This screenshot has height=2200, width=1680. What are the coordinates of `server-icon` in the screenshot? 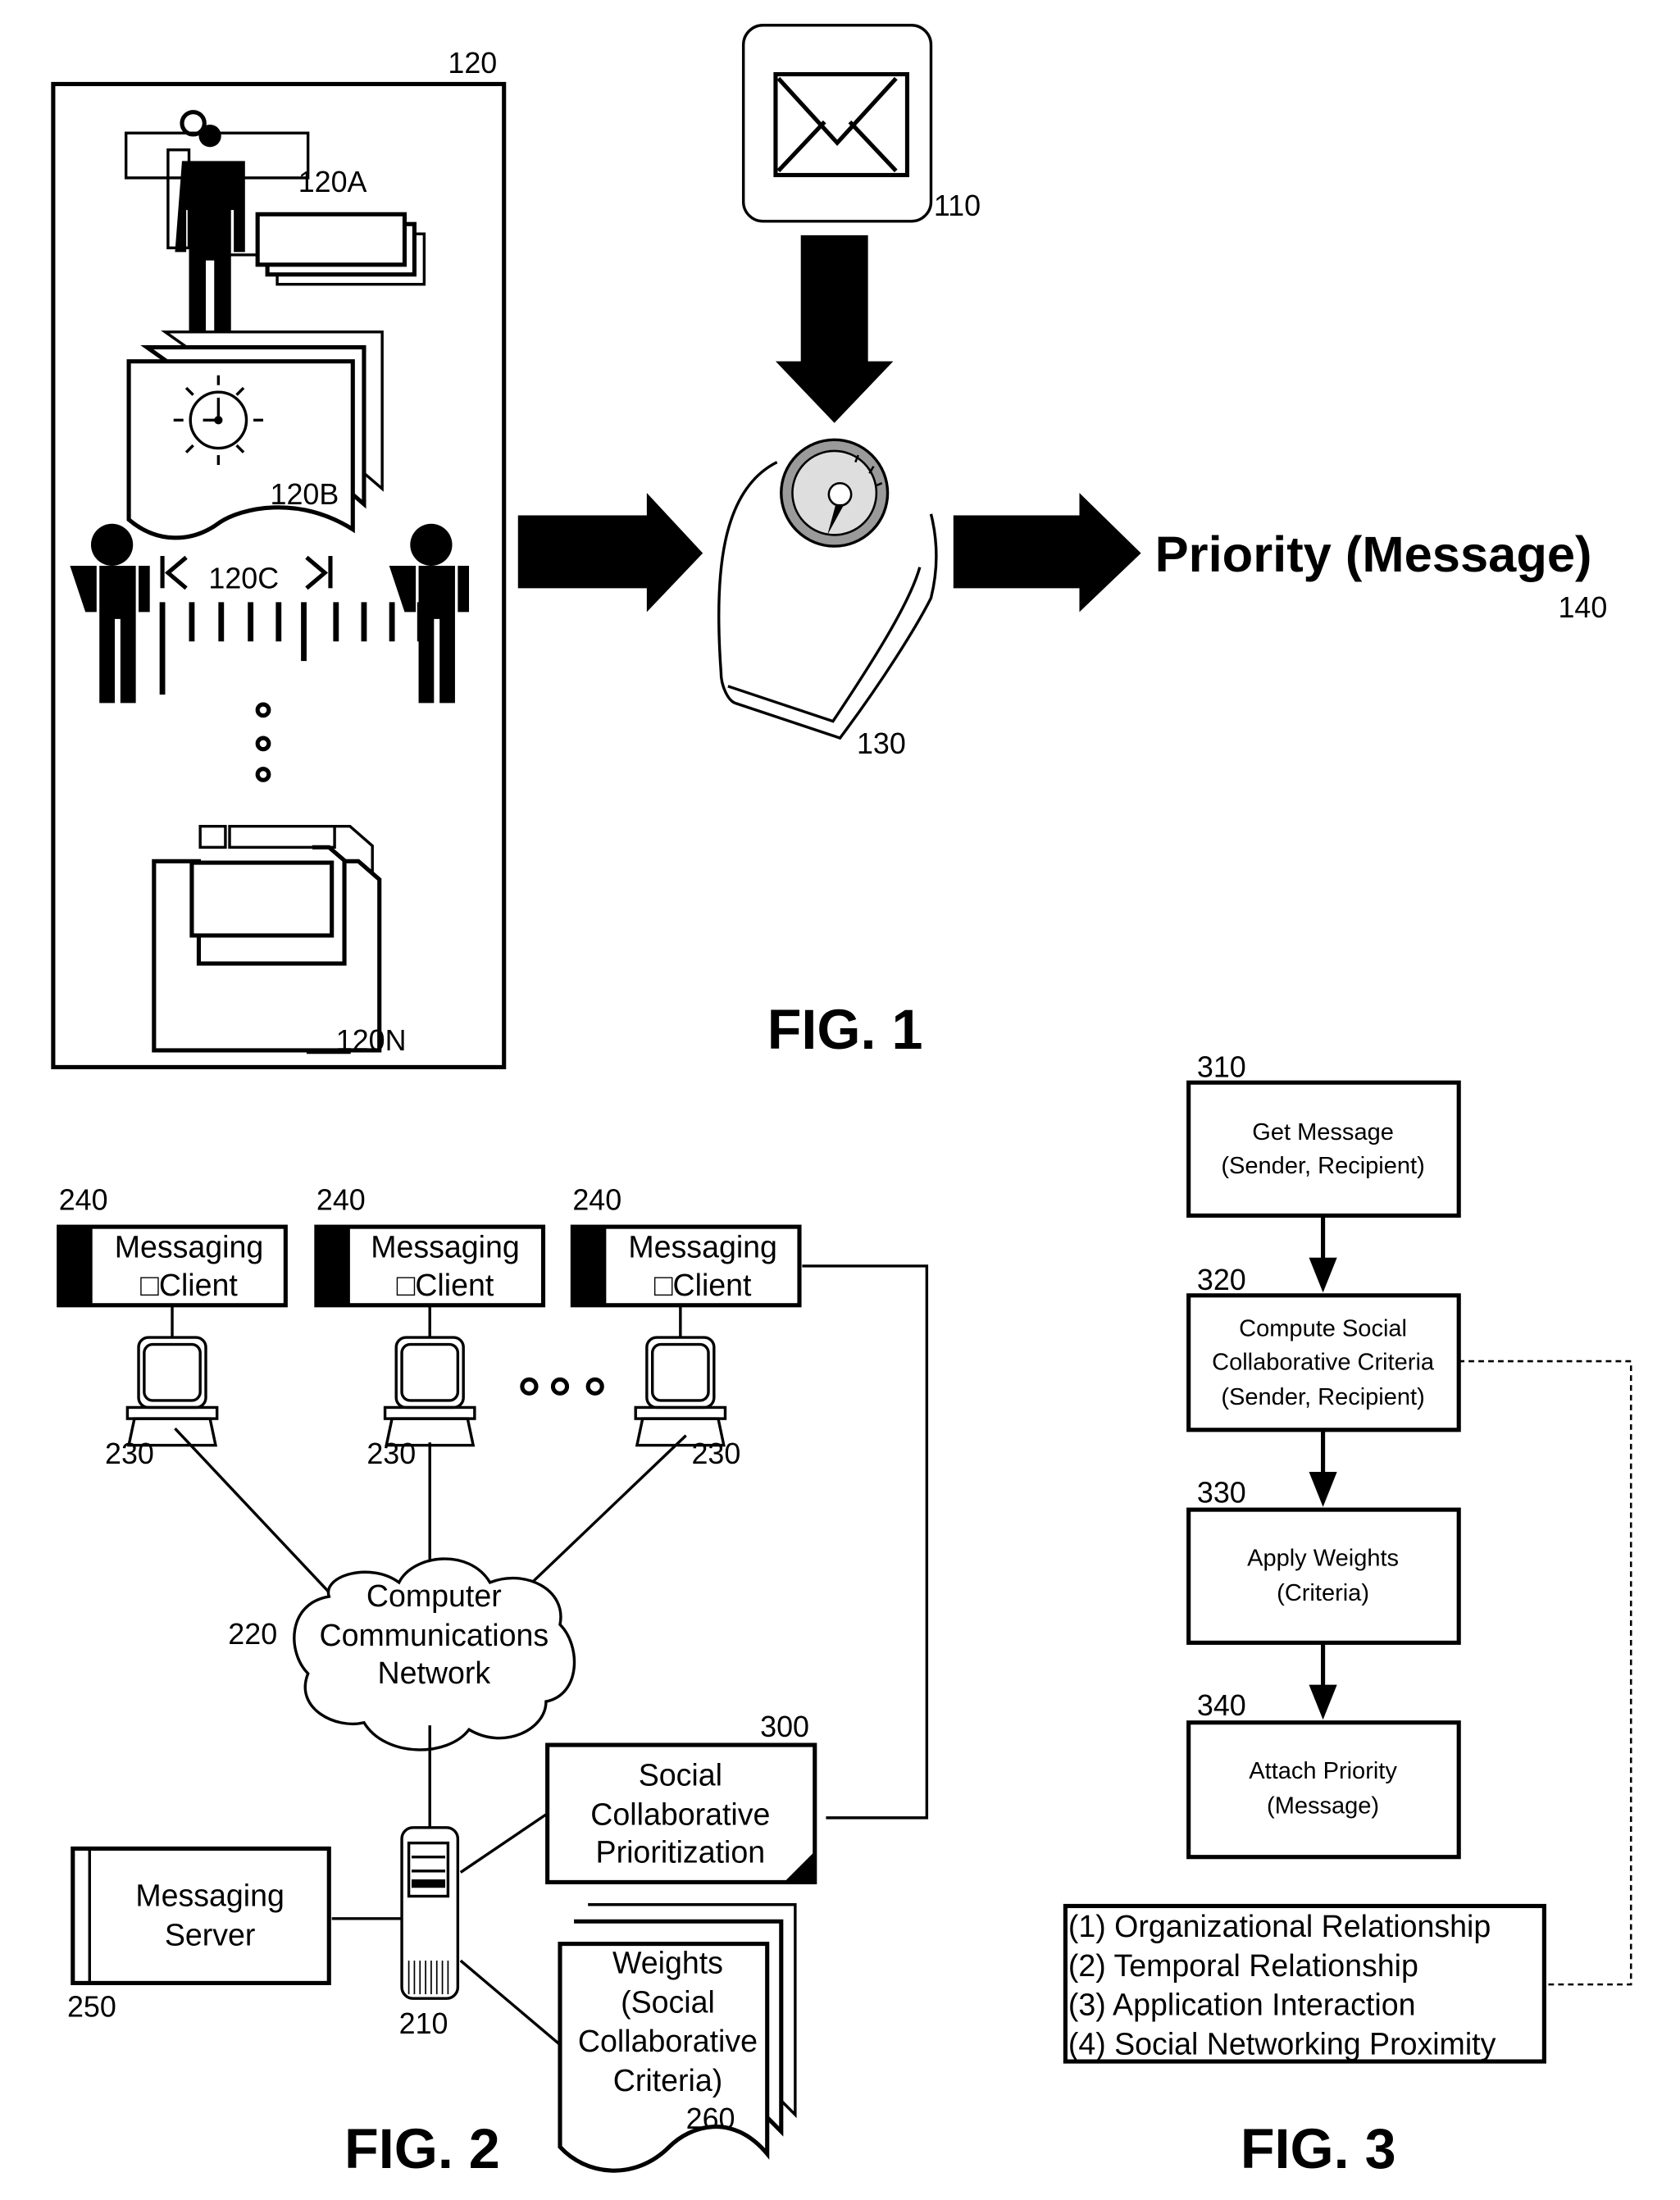 It's located at (430, 1913).